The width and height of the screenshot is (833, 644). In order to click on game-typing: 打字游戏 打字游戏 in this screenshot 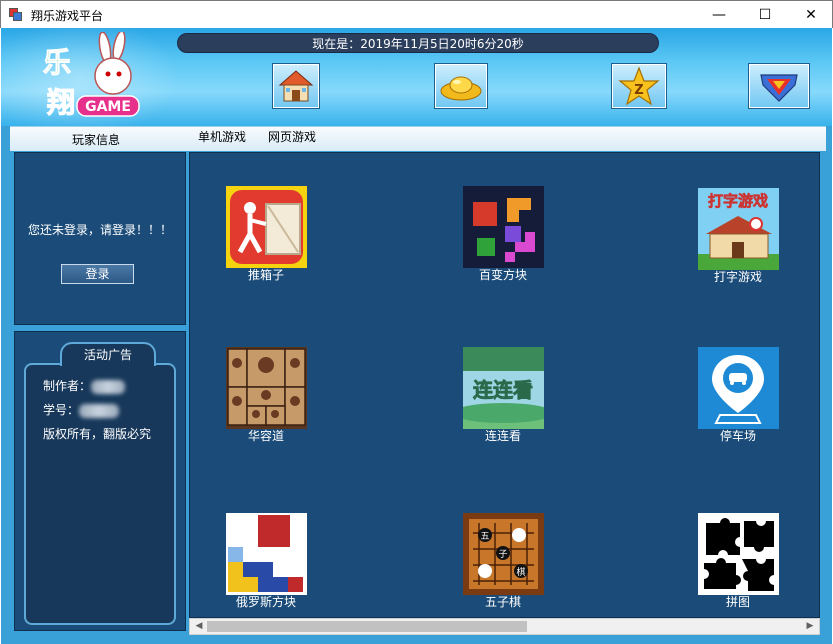, I will do `click(738, 236)`.